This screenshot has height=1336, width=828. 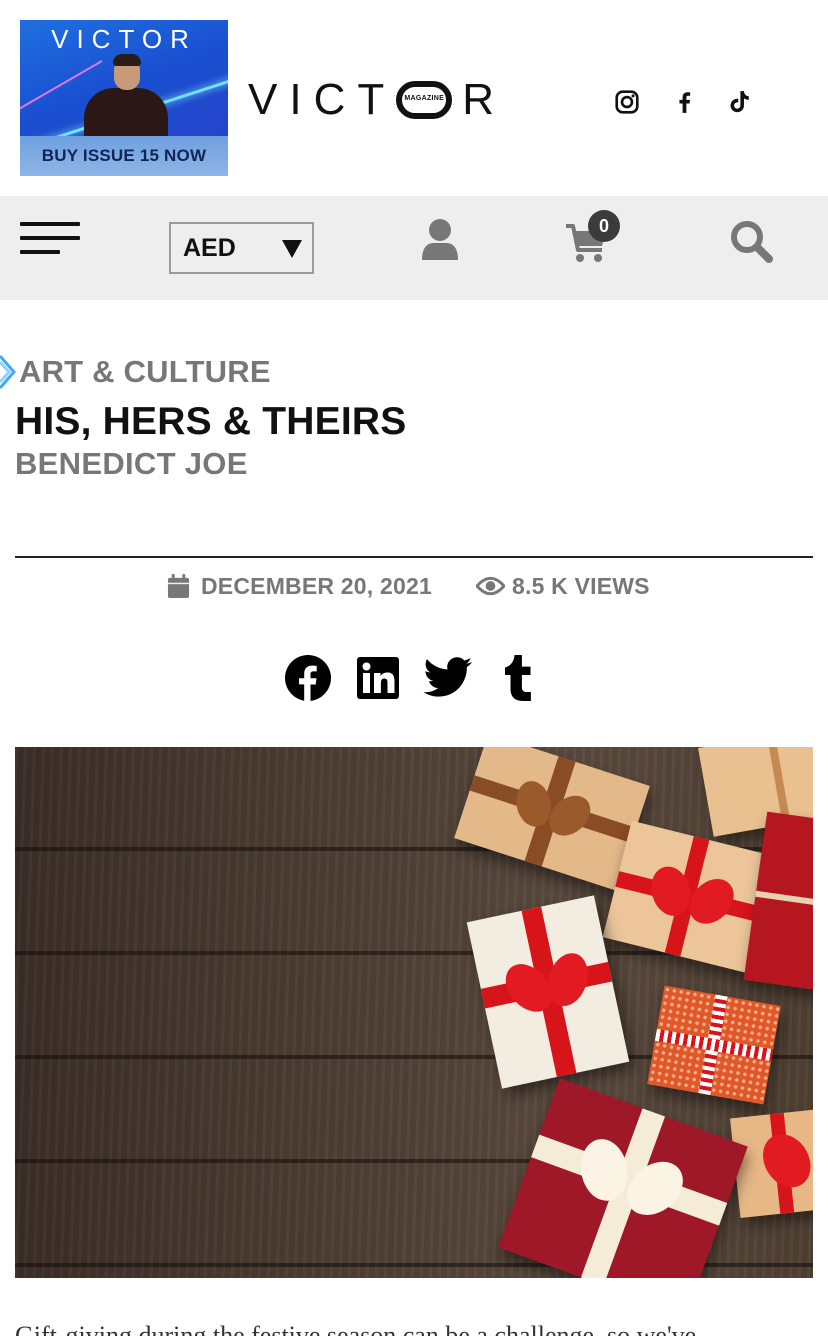 What do you see at coordinates (627, 102) in the screenshot?
I see `instagram-icon` at bounding box center [627, 102].